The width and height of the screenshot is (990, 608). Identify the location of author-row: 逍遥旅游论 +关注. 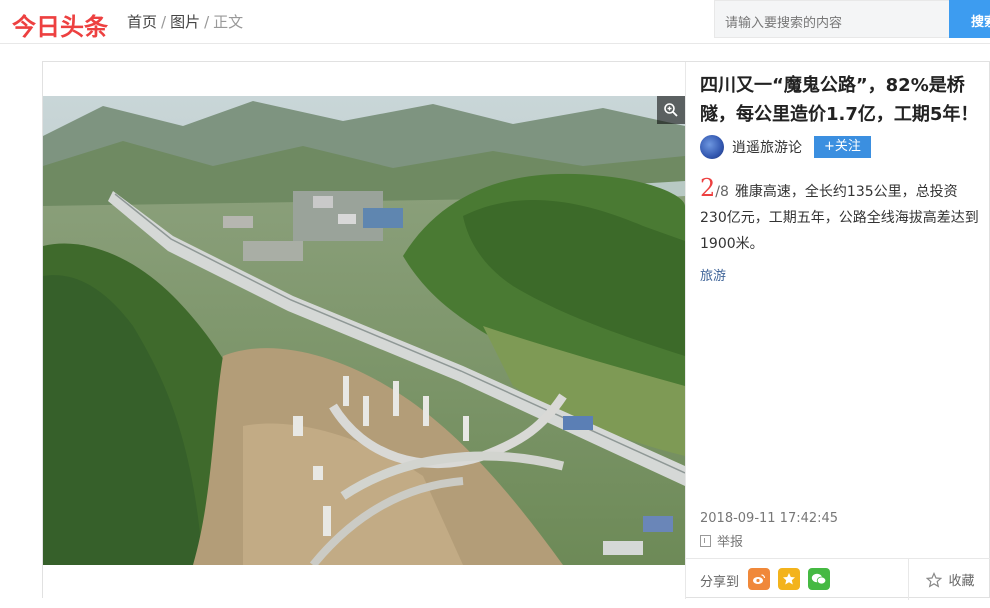
(785, 147).